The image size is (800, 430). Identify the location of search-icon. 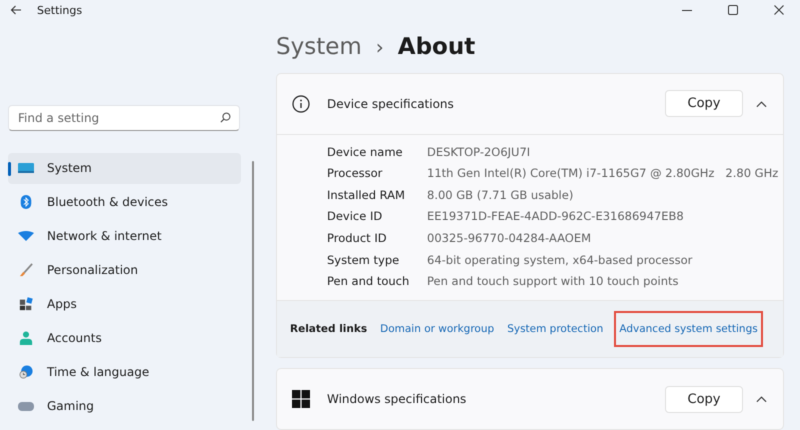
(225, 117).